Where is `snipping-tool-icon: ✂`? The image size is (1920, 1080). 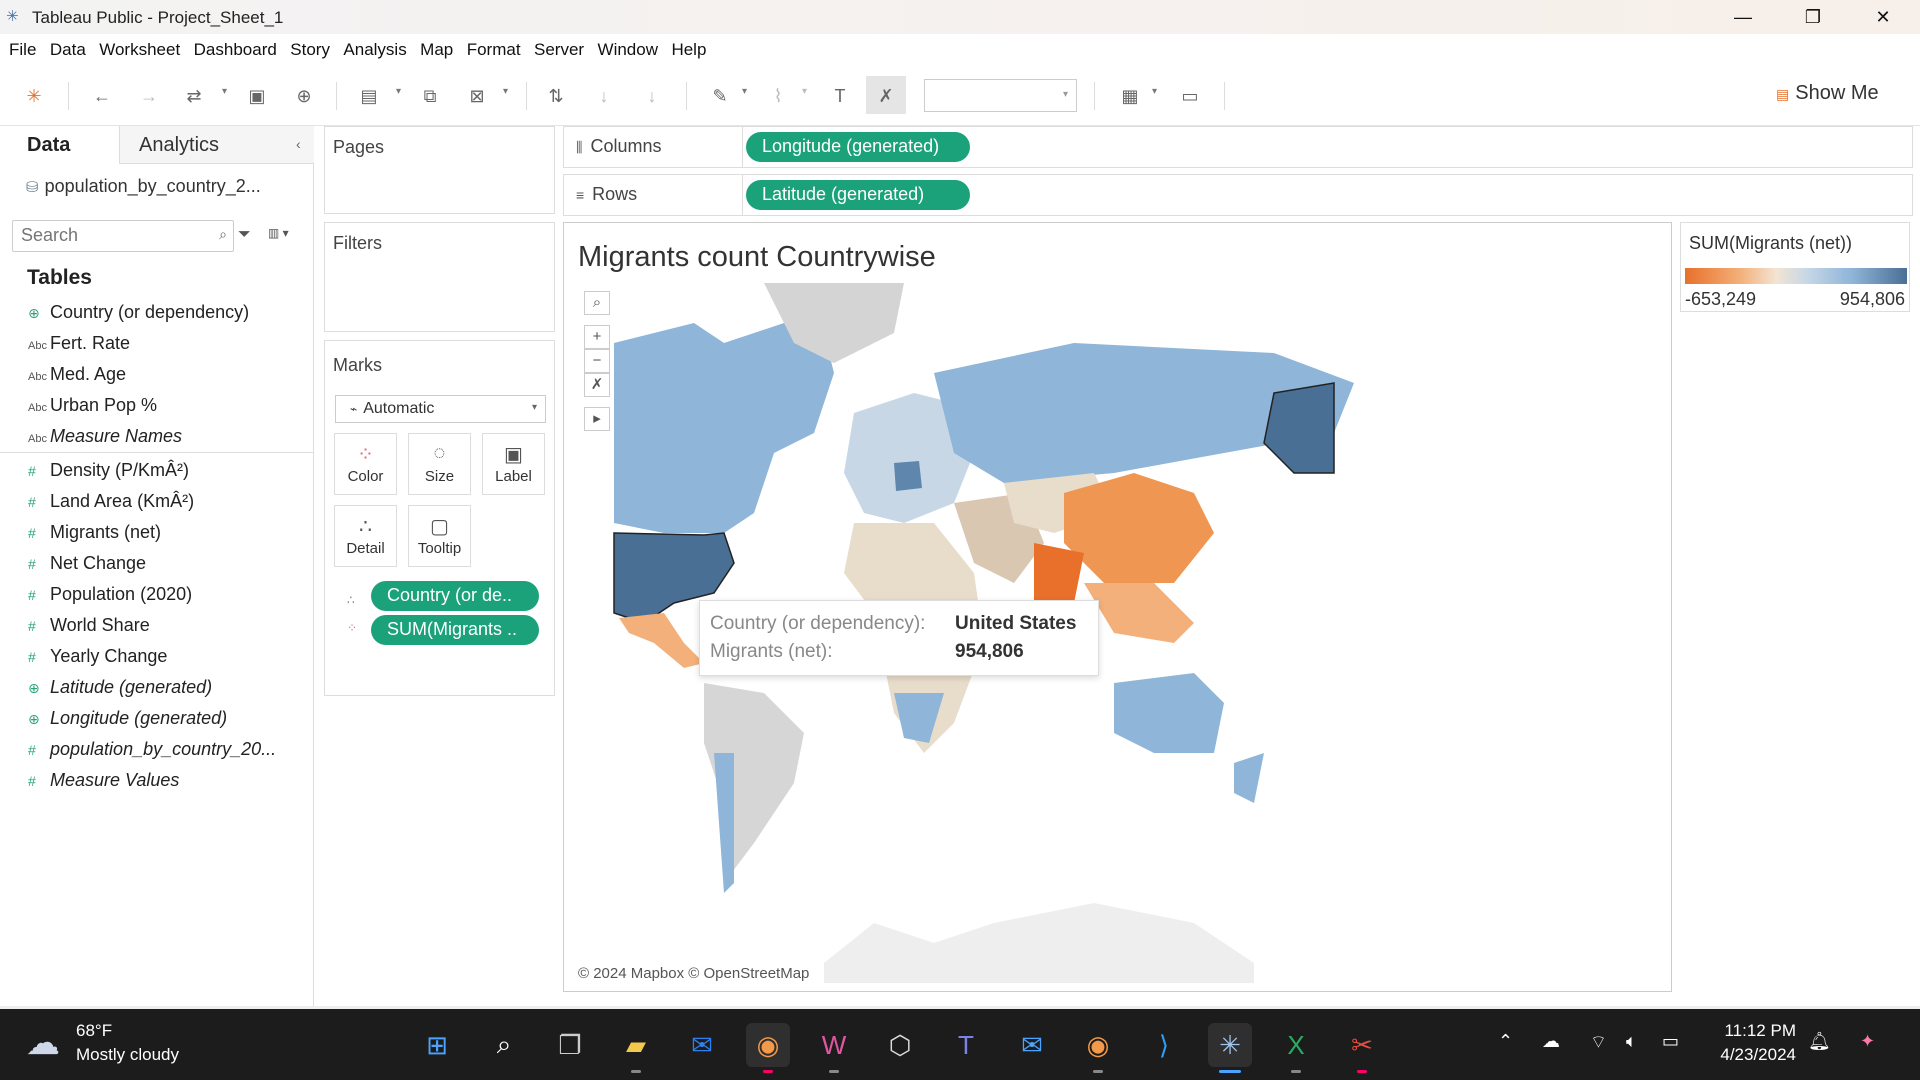
snipping-tool-icon: ✂ is located at coordinates (1362, 1048).